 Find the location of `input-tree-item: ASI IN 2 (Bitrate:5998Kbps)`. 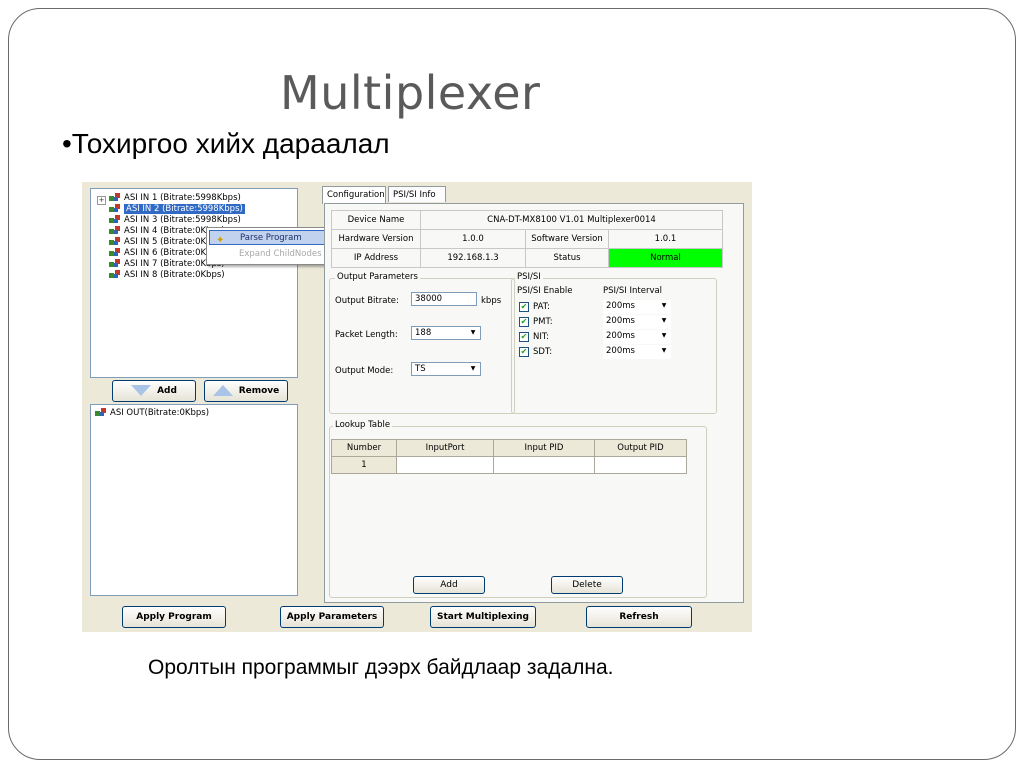

input-tree-item: ASI IN 2 (Bitrate:5998Kbps) is located at coordinates (177, 209).